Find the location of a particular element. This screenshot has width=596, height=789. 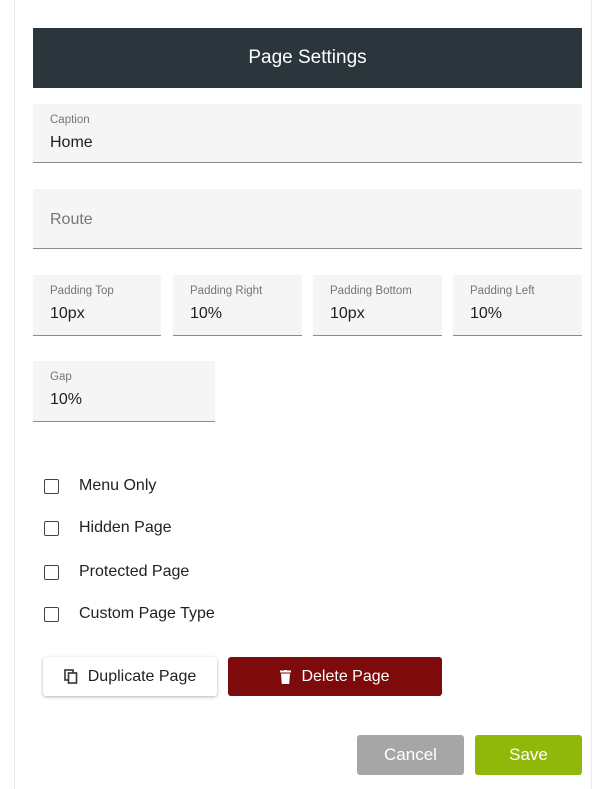

save-label: Save is located at coordinates (528, 754).